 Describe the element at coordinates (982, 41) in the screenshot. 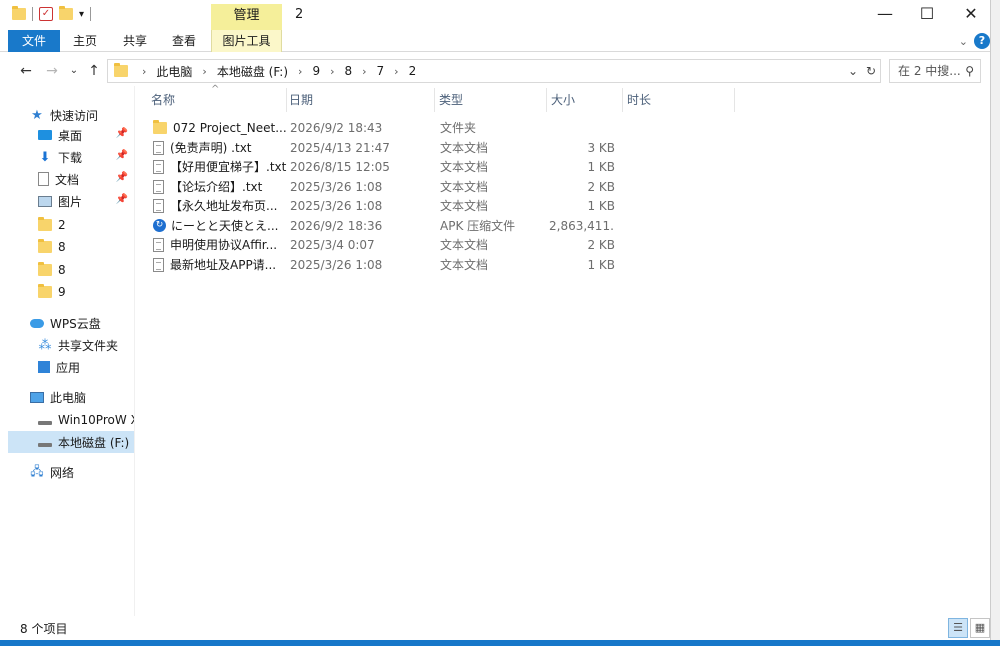

I see `help-icon: ?` at that location.